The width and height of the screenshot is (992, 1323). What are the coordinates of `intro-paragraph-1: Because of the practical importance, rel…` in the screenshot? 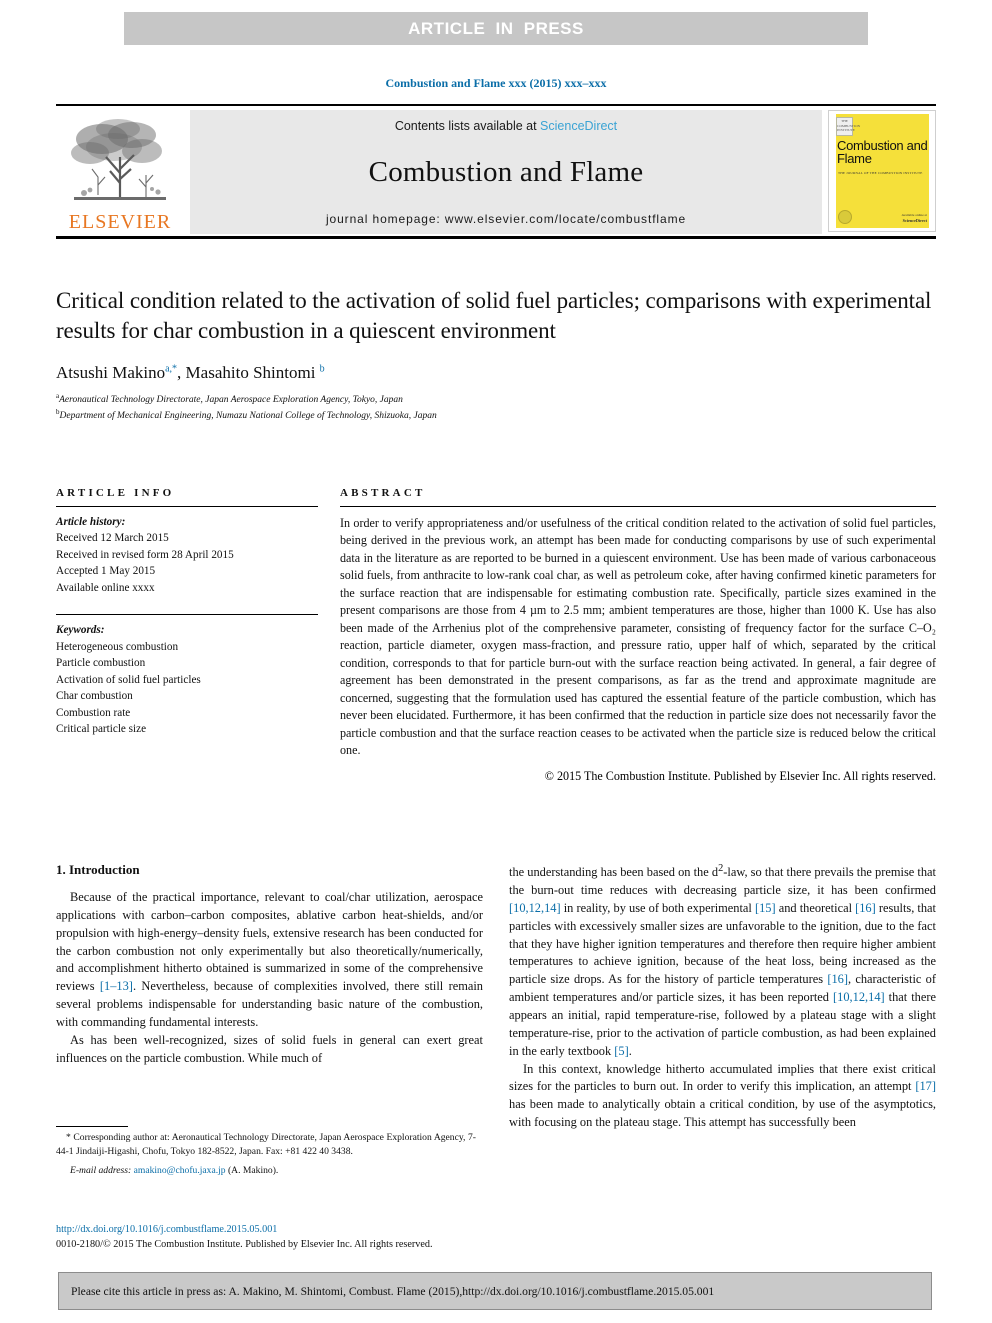 It's located at (269, 960).